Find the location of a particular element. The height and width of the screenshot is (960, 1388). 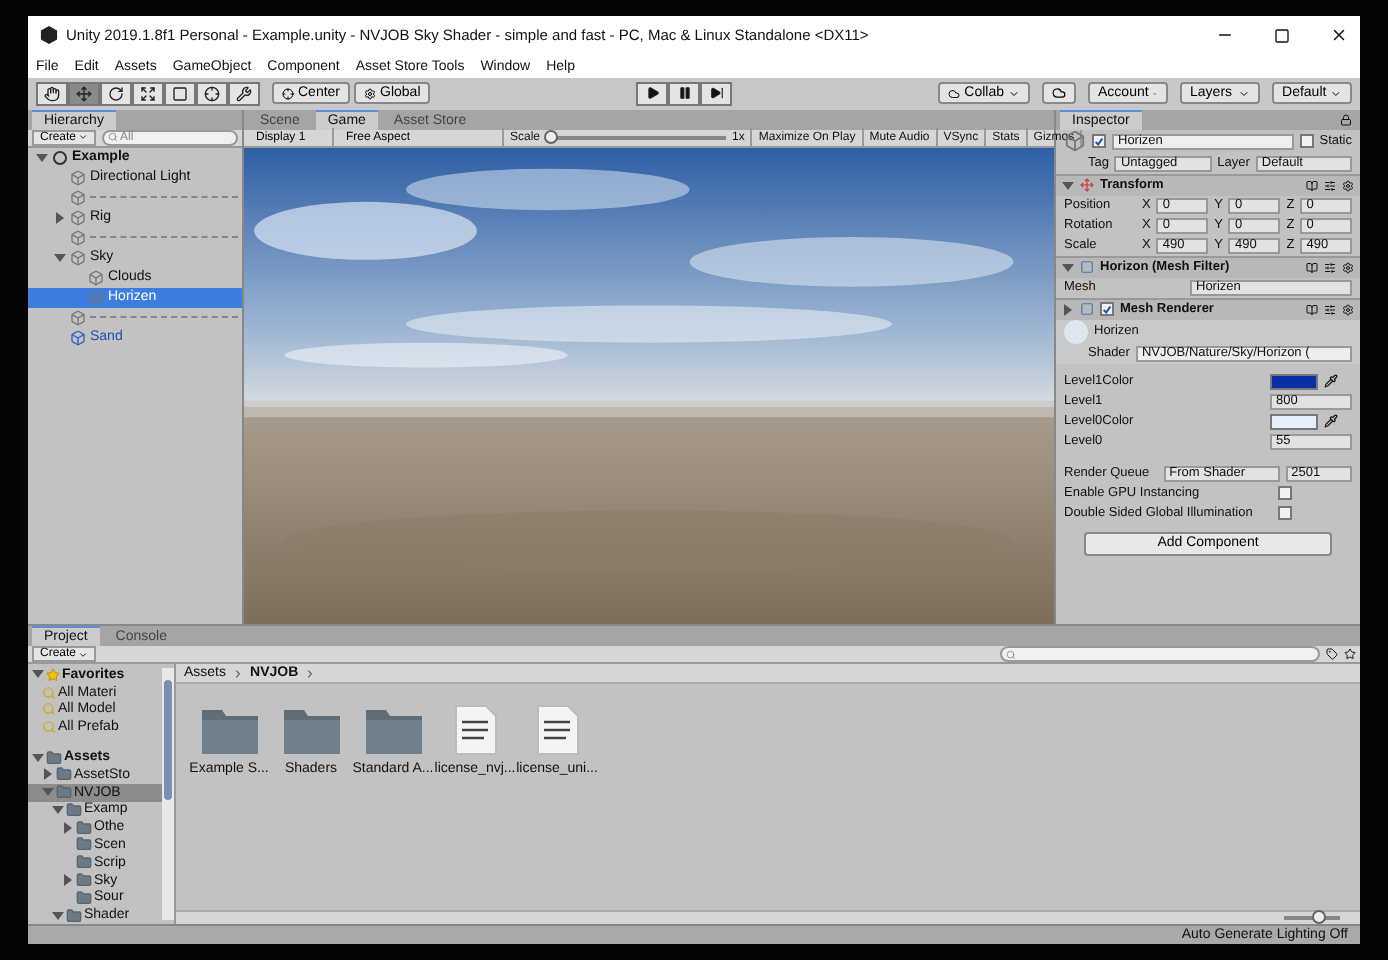

play-button is located at coordinates (652, 93).